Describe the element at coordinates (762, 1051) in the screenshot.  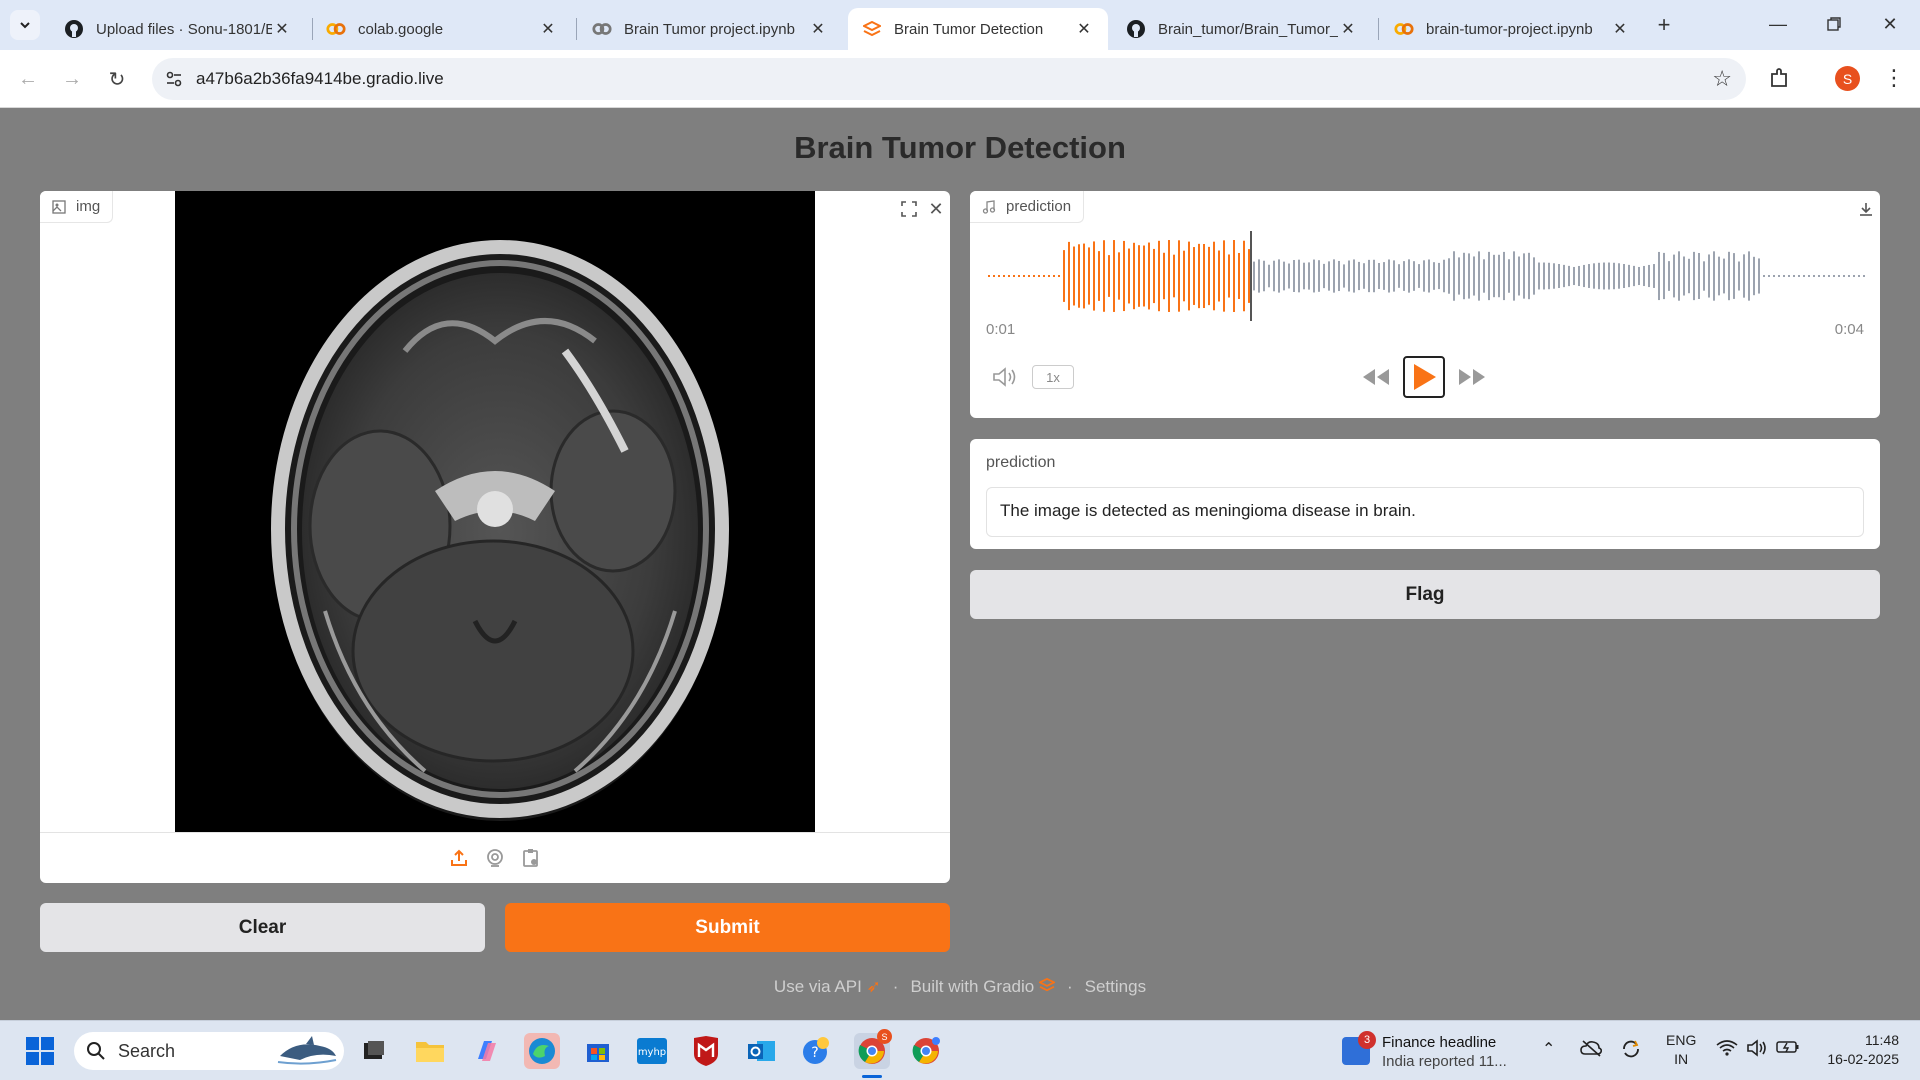
I see `outlook-icon` at that location.